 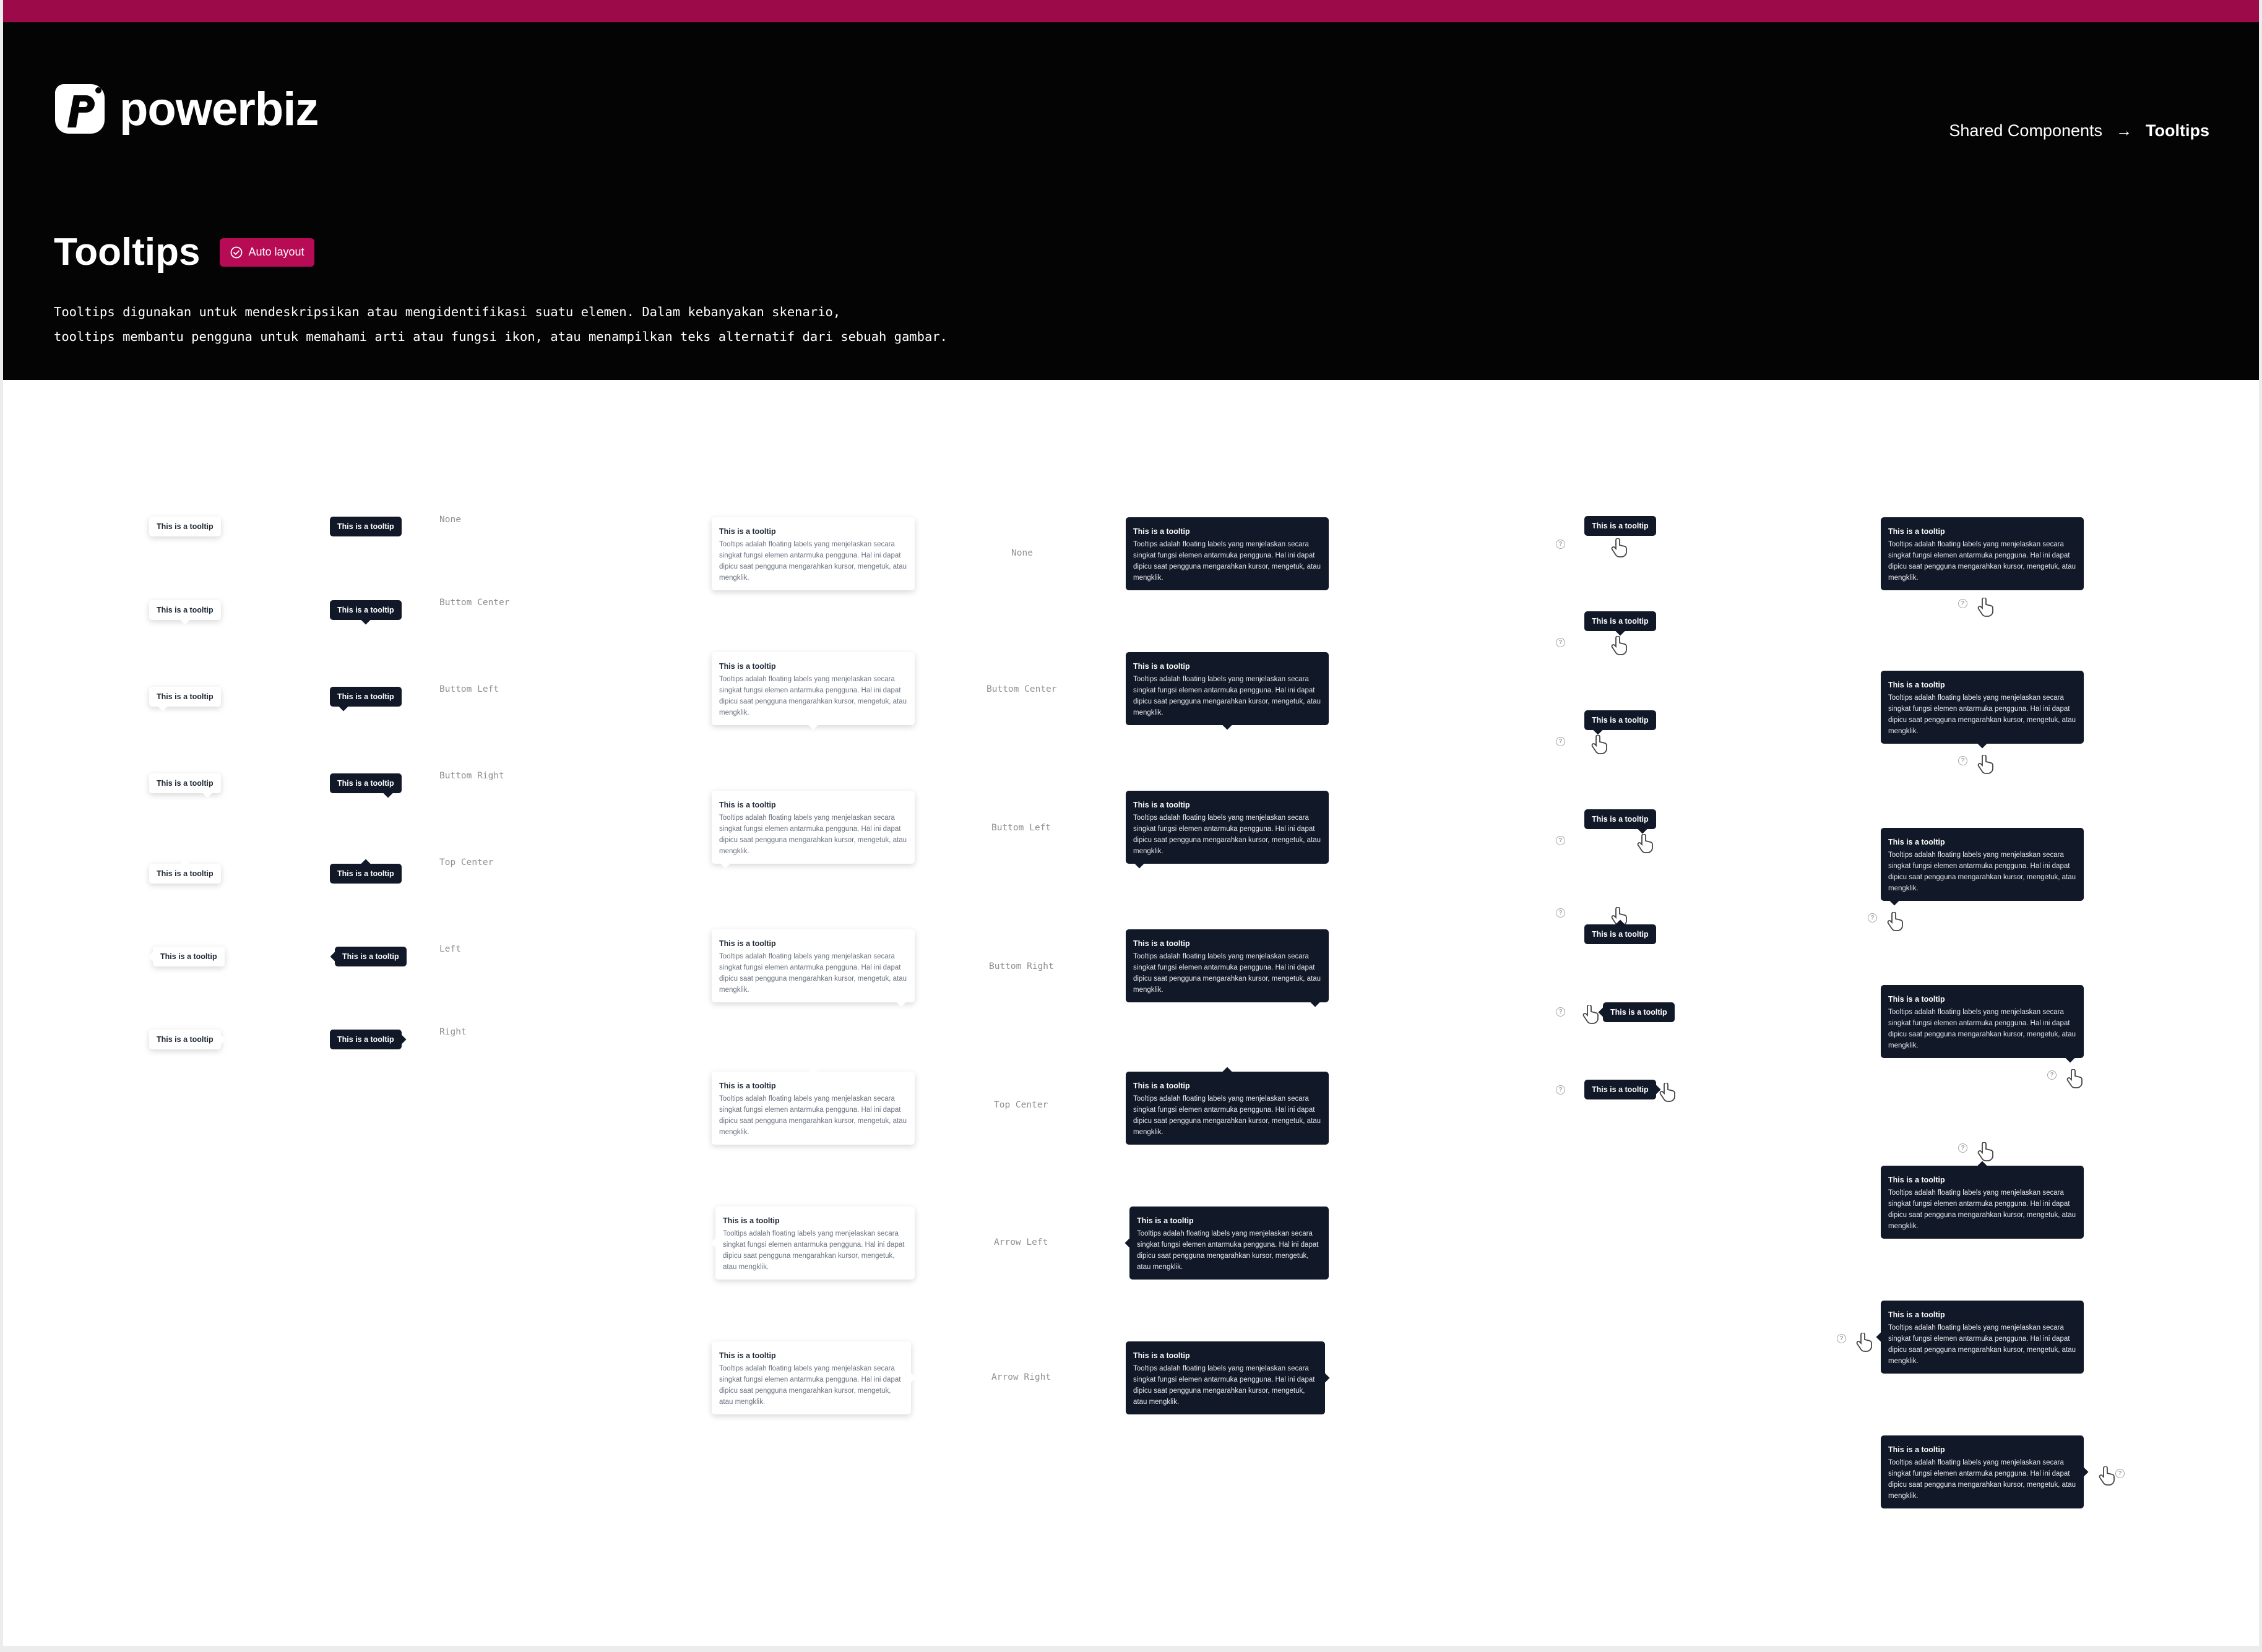 I want to click on tooltip-usage-bottom-center: This is a tooltip, so click(x=1620, y=624).